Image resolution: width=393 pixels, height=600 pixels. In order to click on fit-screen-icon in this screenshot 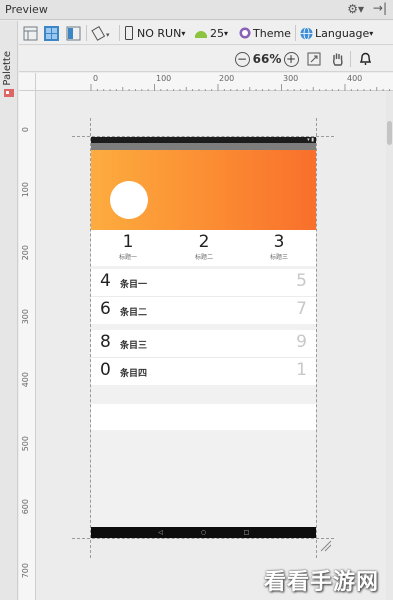, I will do `click(314, 59)`.